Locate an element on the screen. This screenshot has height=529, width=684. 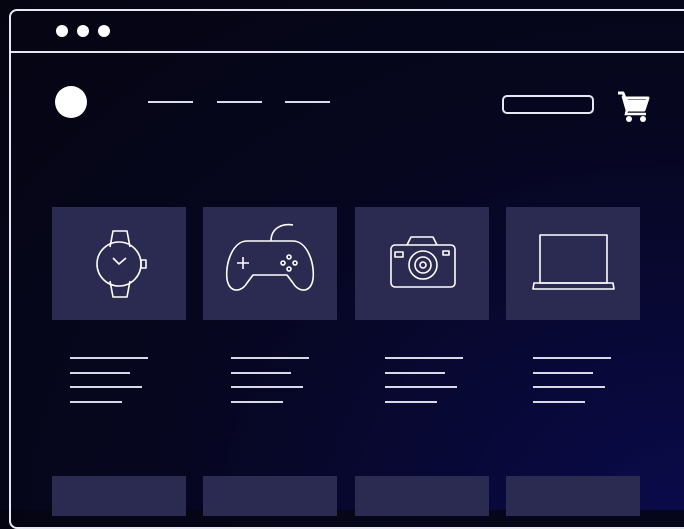
cart-icon is located at coordinates (633, 106).